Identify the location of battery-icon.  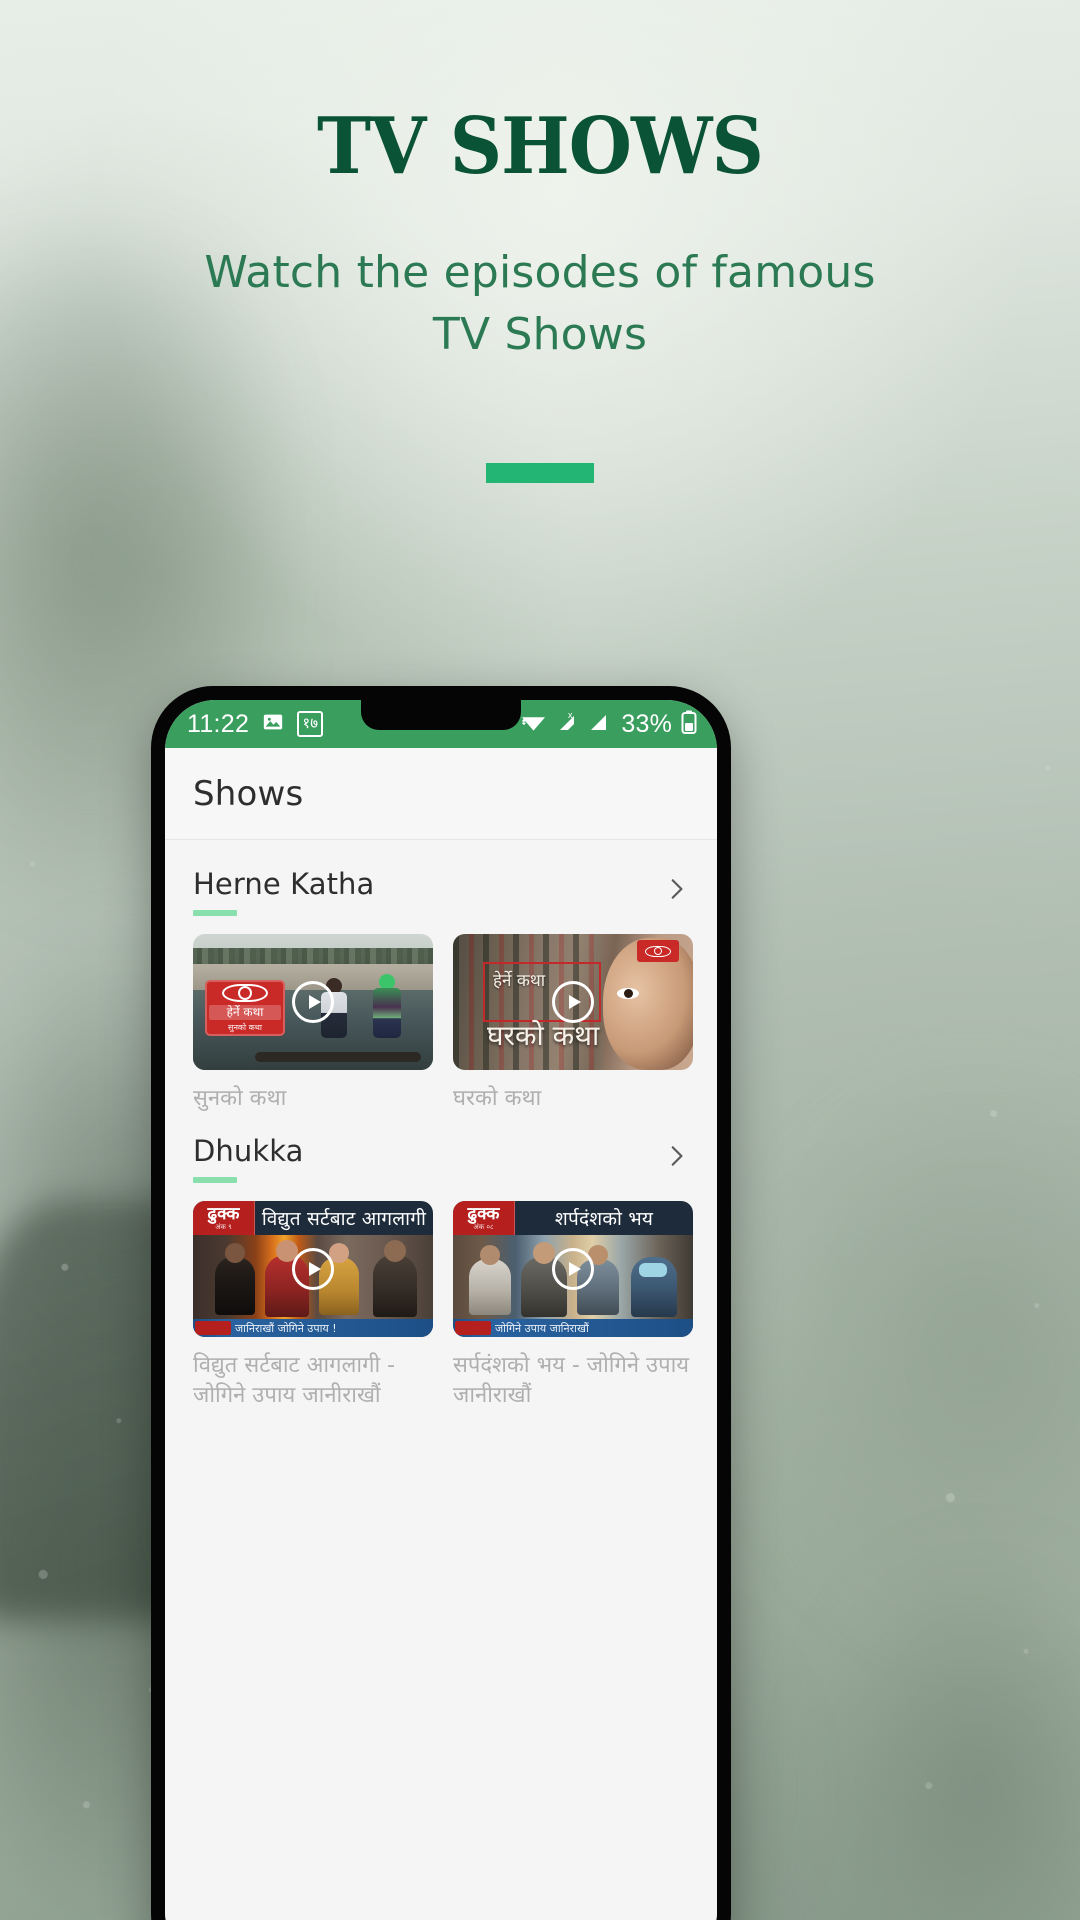
(689, 724).